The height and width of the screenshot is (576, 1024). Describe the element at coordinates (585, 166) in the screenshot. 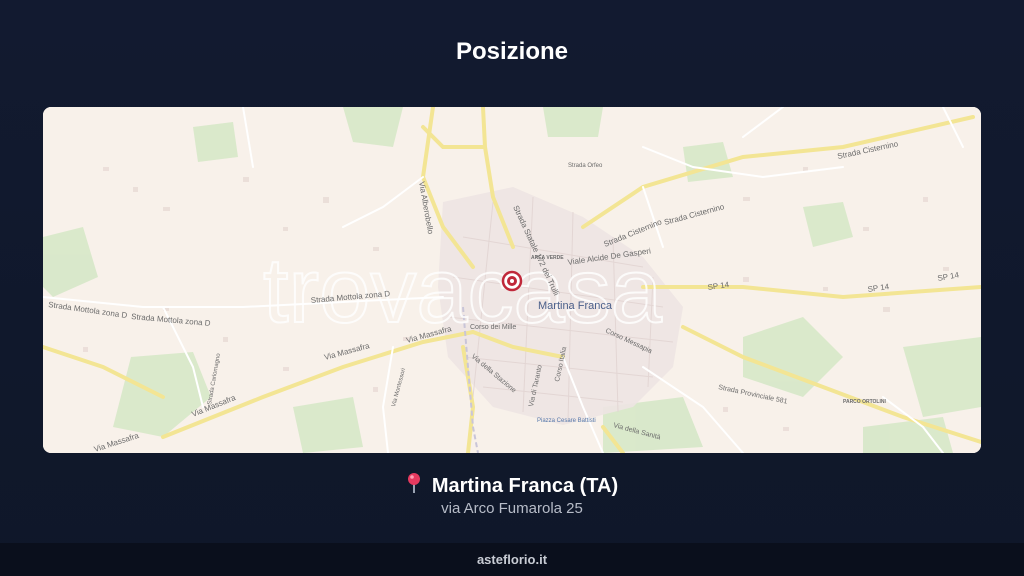

I see `map-label: Strada Orfeo` at that location.